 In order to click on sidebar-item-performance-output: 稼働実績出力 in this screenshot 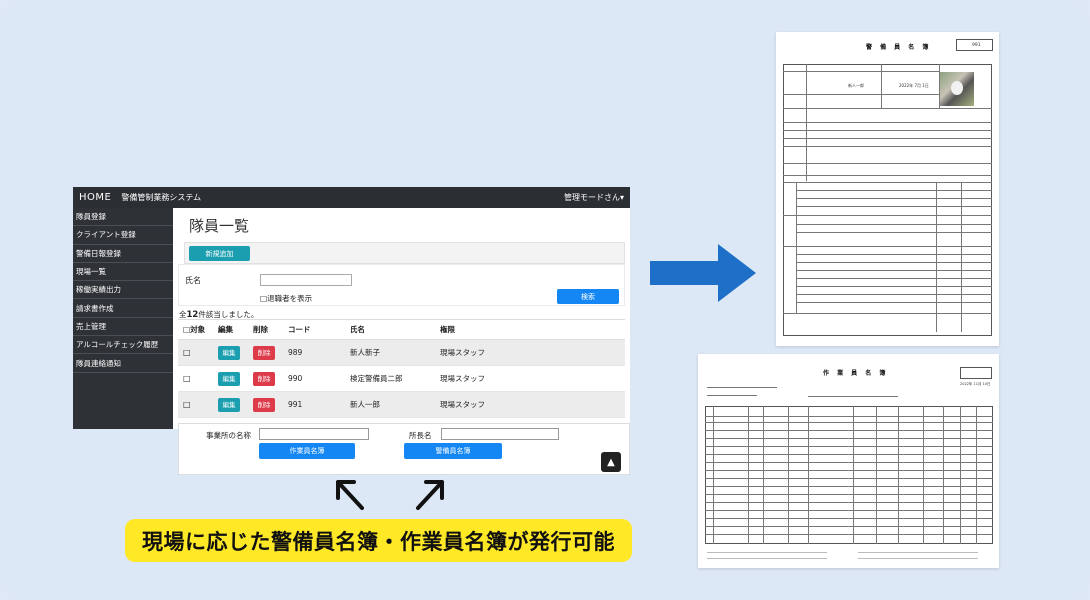, I will do `click(123, 290)`.